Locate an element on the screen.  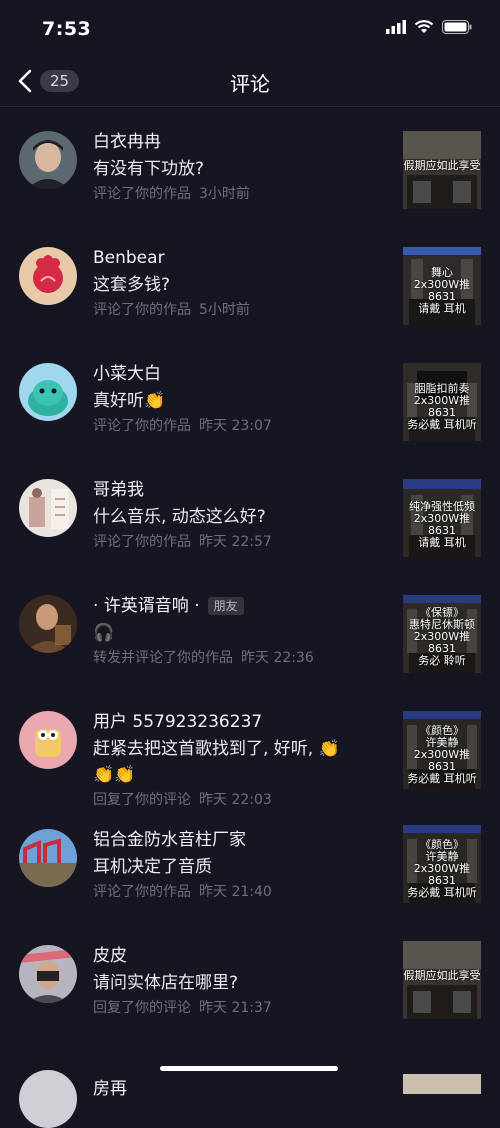
comment-text: 请问实体店在哪里? is located at coordinates (166, 983).